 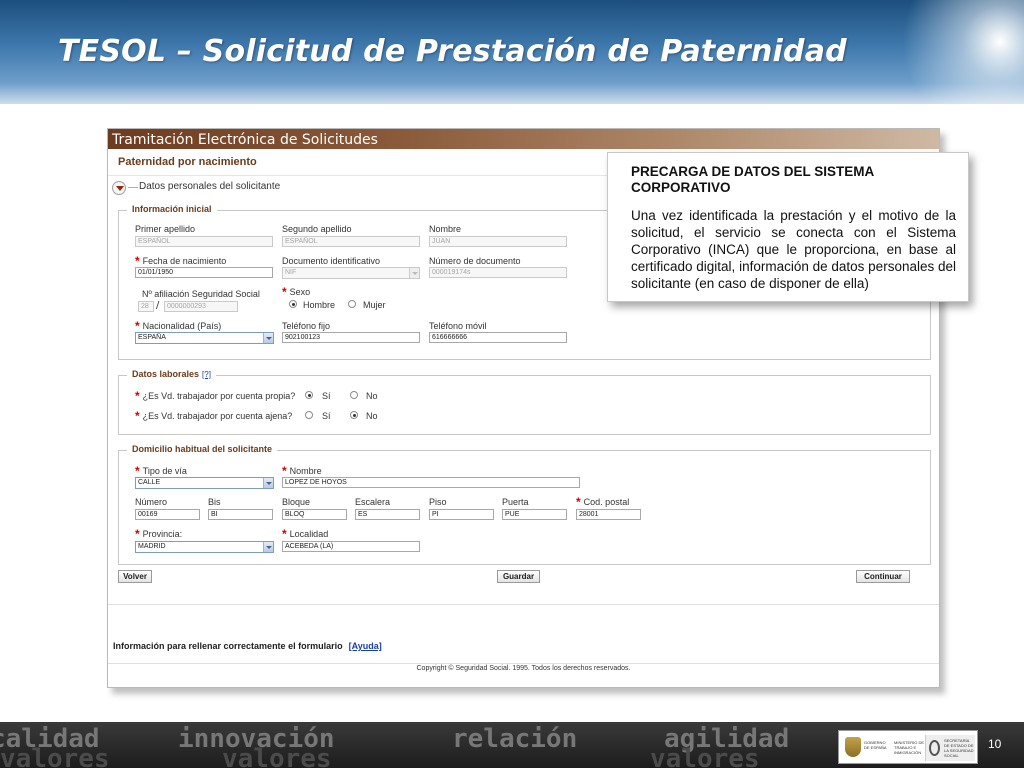 I want to click on tipo-via-select: CALLE, so click(x=204, y=483).